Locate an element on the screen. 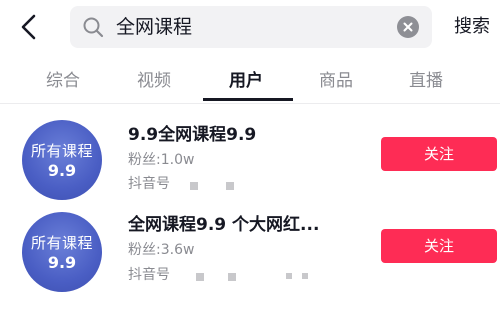 The height and width of the screenshot is (309, 500). search-icon is located at coordinates (93, 27).